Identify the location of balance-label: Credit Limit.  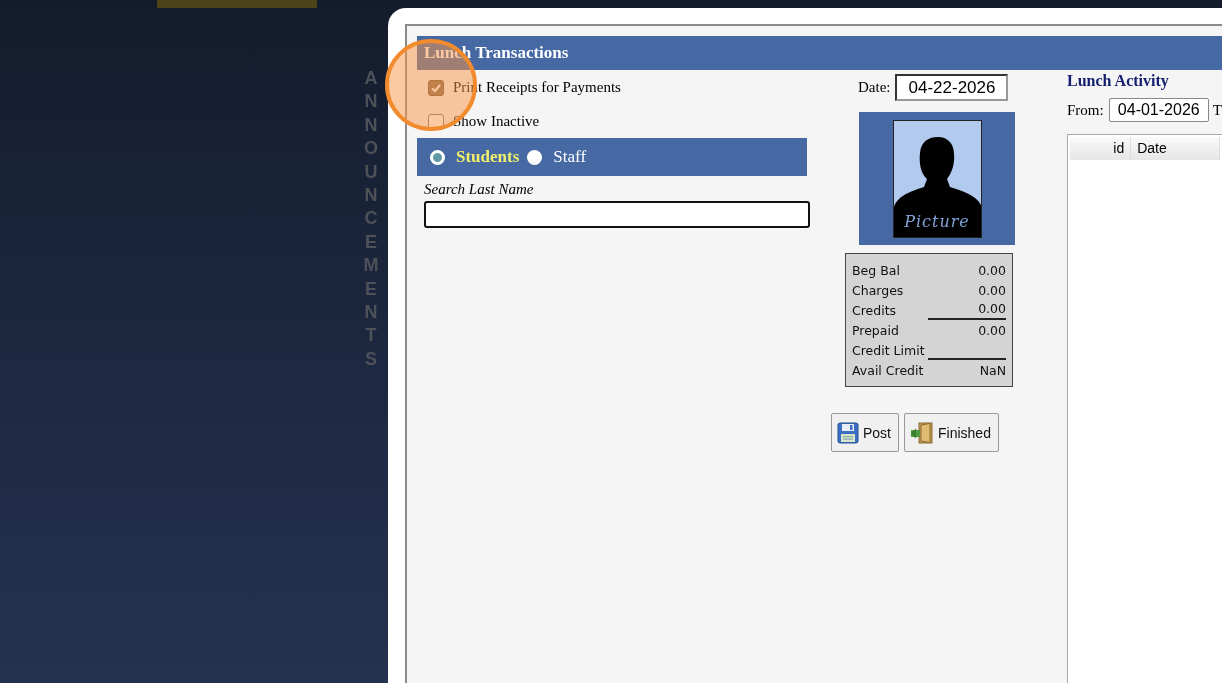
(888, 351).